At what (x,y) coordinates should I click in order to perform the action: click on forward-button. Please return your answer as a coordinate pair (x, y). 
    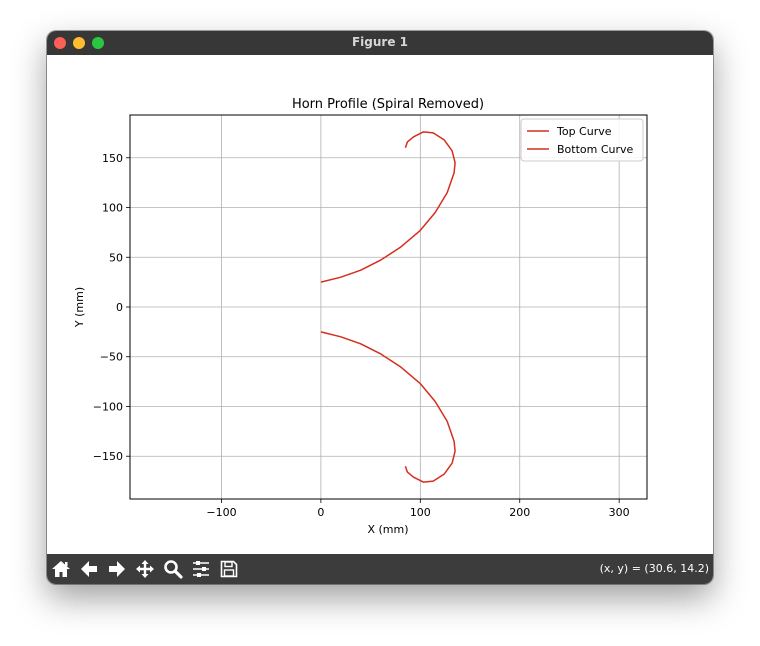
    Looking at the image, I should click on (117, 569).